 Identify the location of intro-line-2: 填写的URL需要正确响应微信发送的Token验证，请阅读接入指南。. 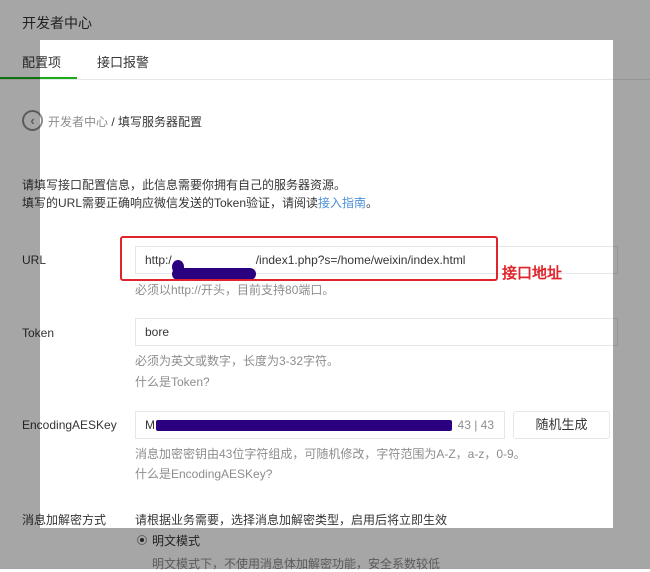
(200, 202).